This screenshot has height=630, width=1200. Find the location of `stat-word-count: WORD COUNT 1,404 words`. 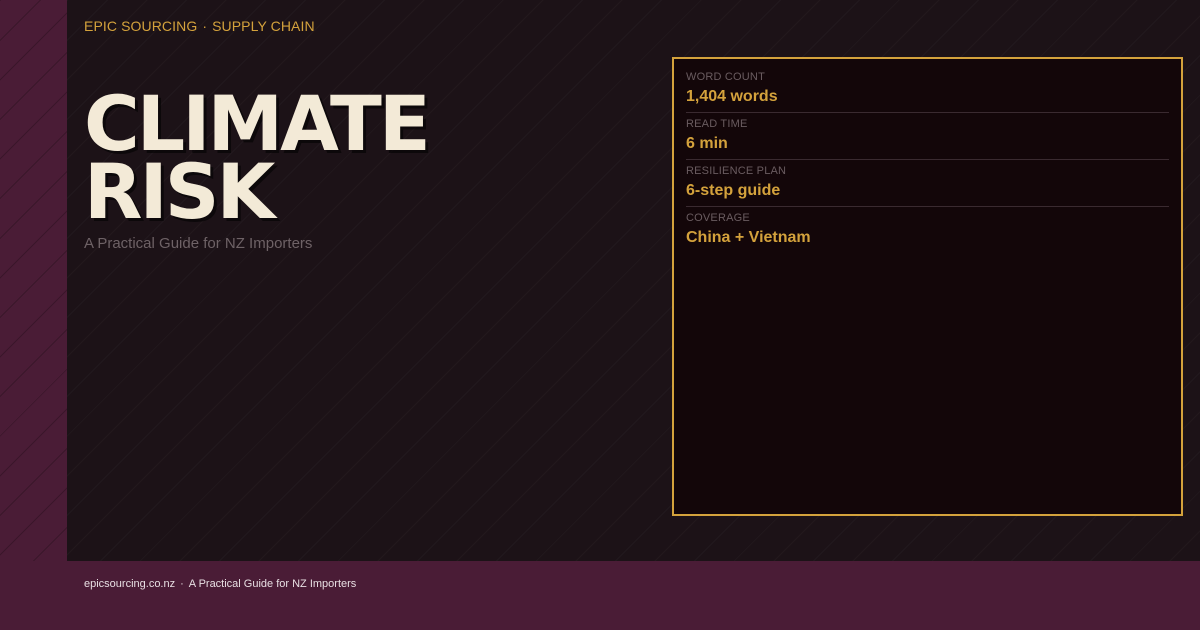

stat-word-count: WORD COUNT 1,404 words is located at coordinates (927, 92).